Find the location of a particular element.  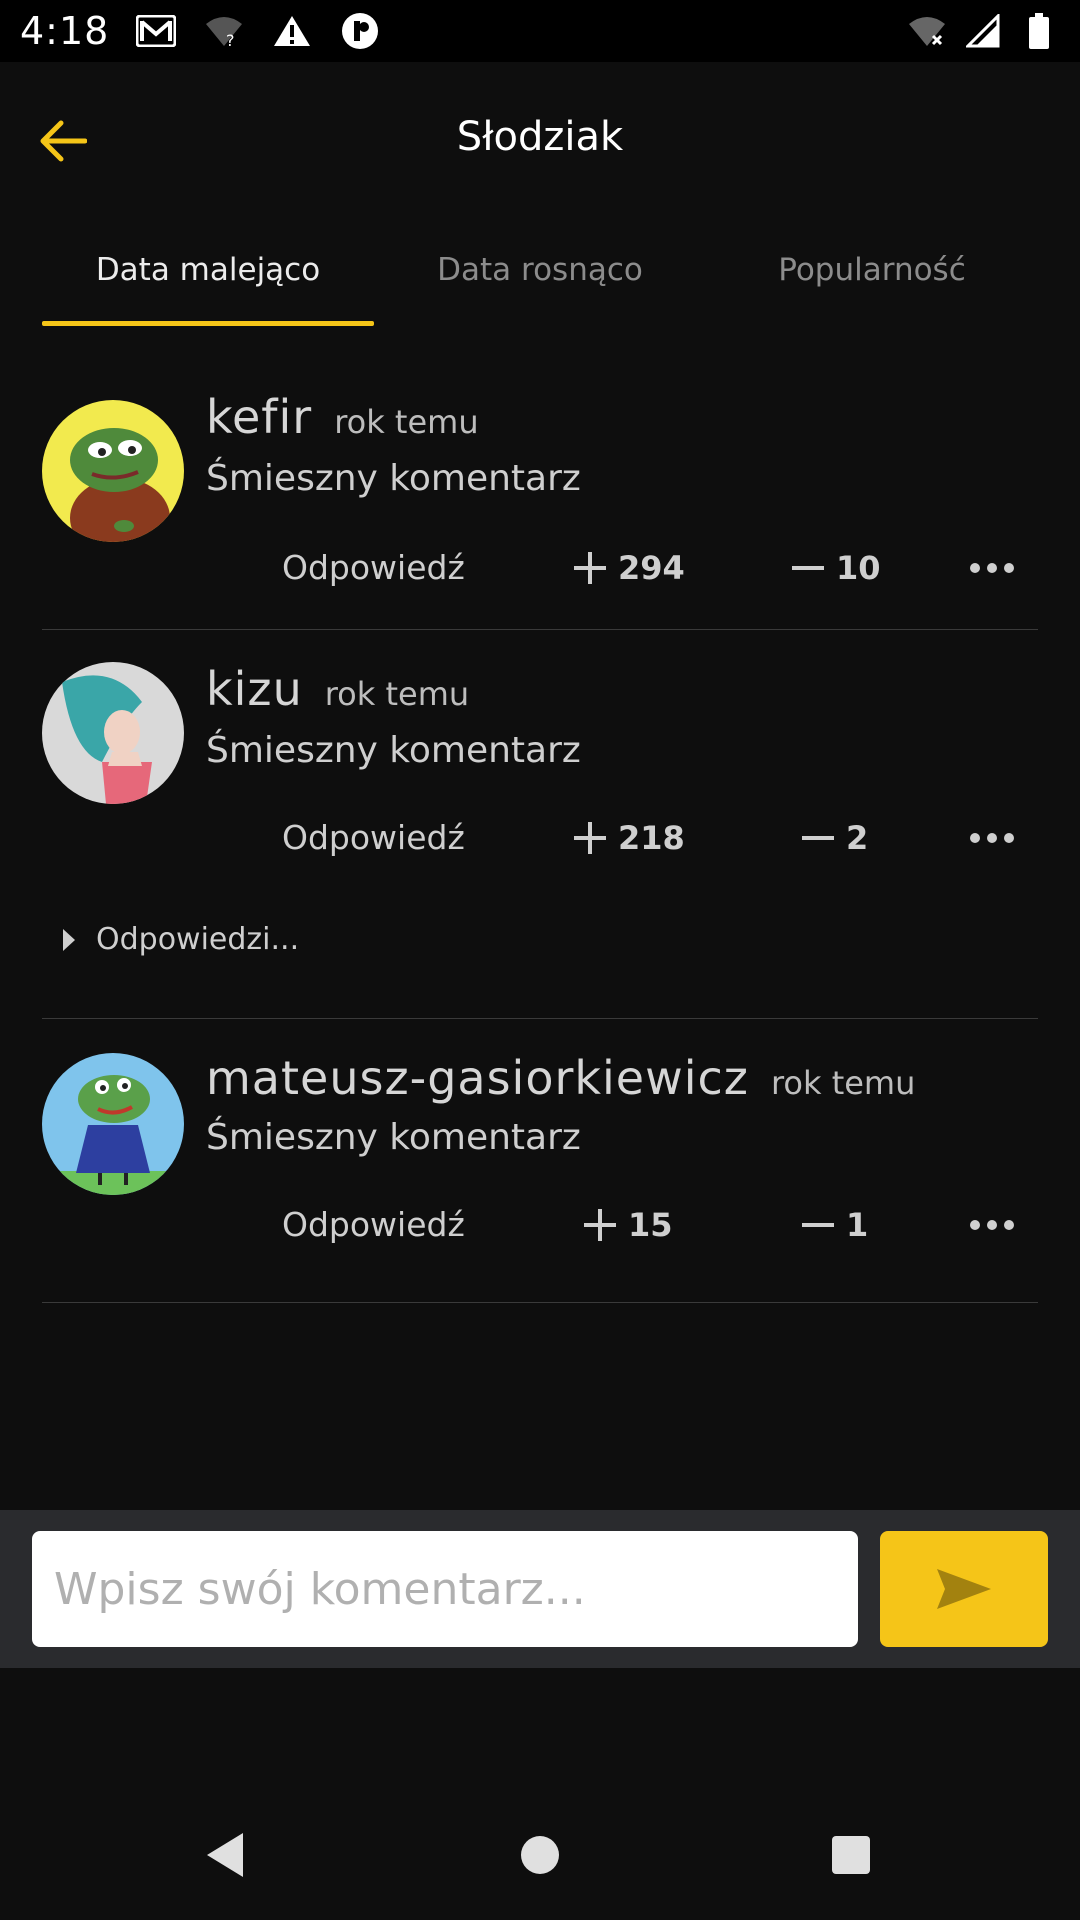

home-nav-icon is located at coordinates (540, 1855).